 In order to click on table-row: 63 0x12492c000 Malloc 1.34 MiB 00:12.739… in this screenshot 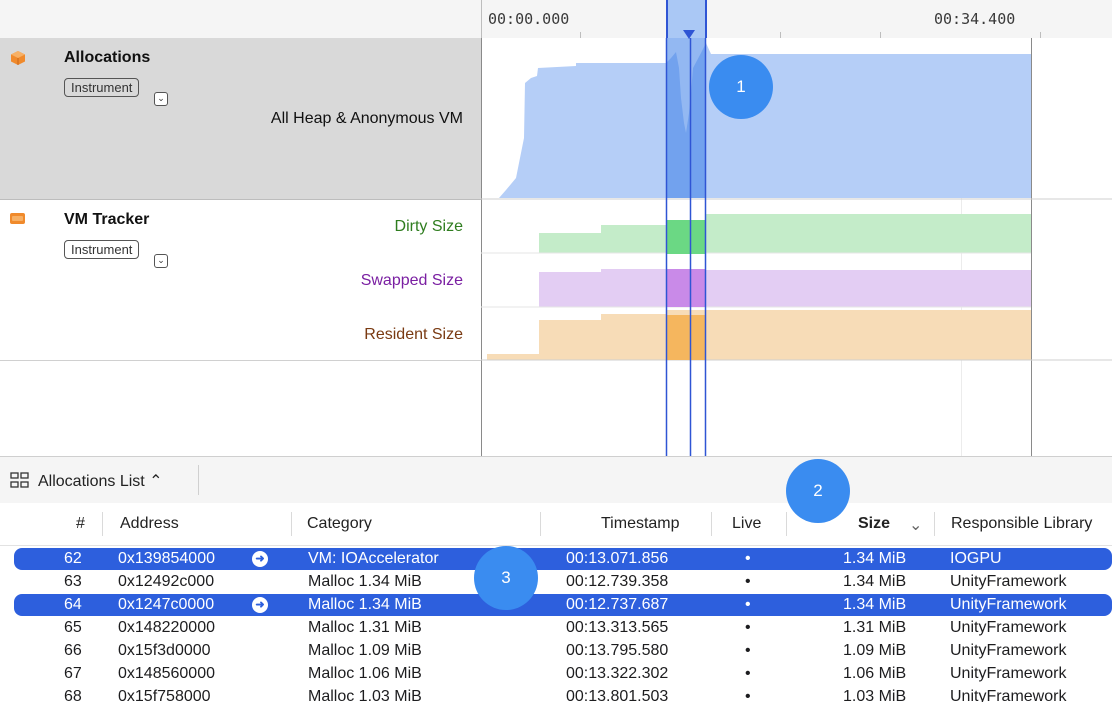, I will do `click(556, 582)`.